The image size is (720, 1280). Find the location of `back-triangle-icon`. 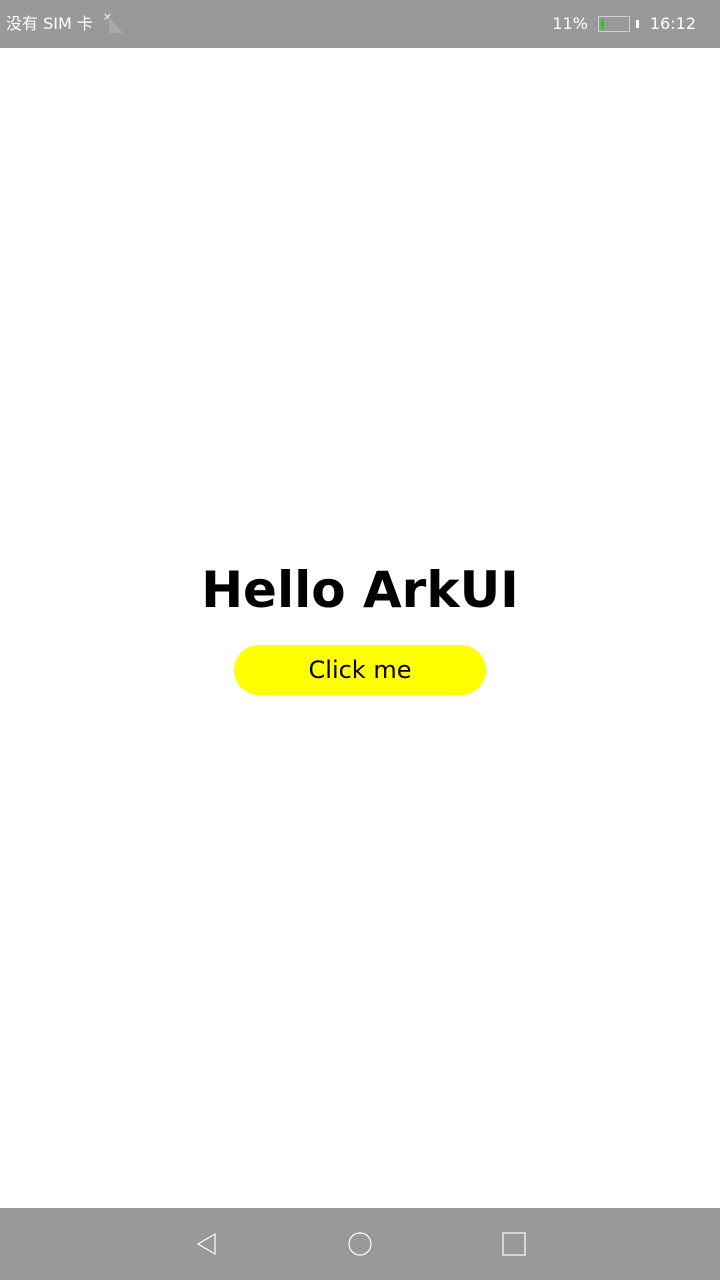

back-triangle-icon is located at coordinates (207, 1244).